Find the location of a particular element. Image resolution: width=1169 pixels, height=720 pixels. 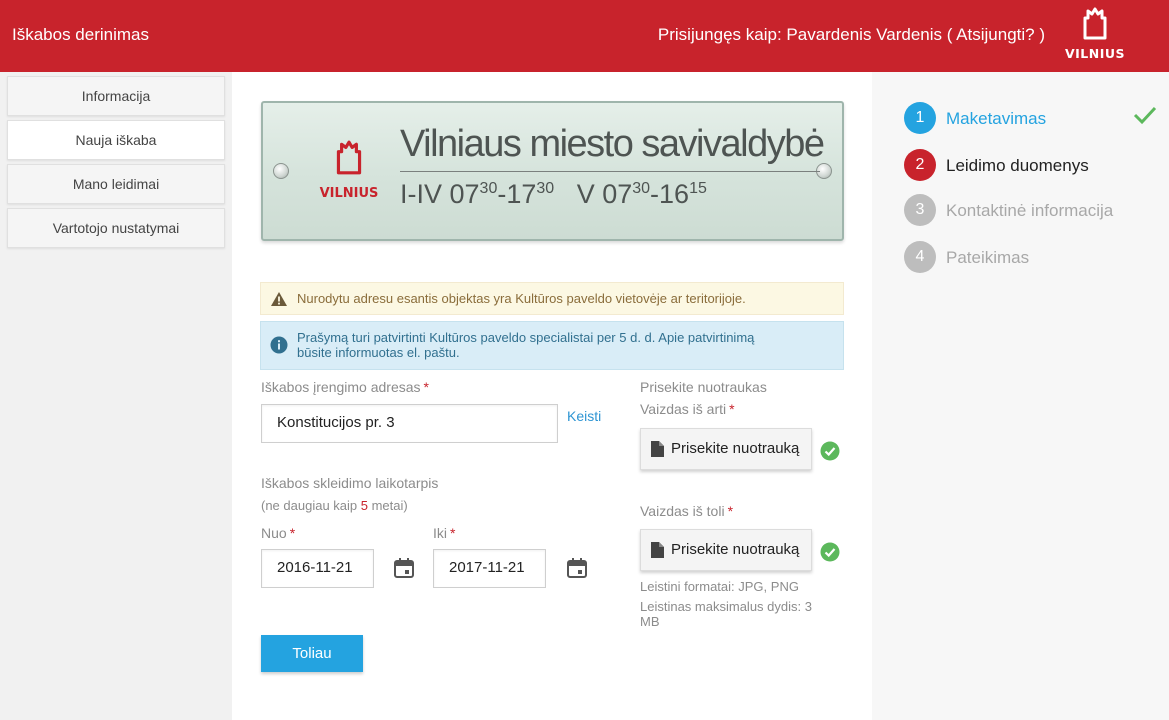

info-icon is located at coordinates (279, 345).